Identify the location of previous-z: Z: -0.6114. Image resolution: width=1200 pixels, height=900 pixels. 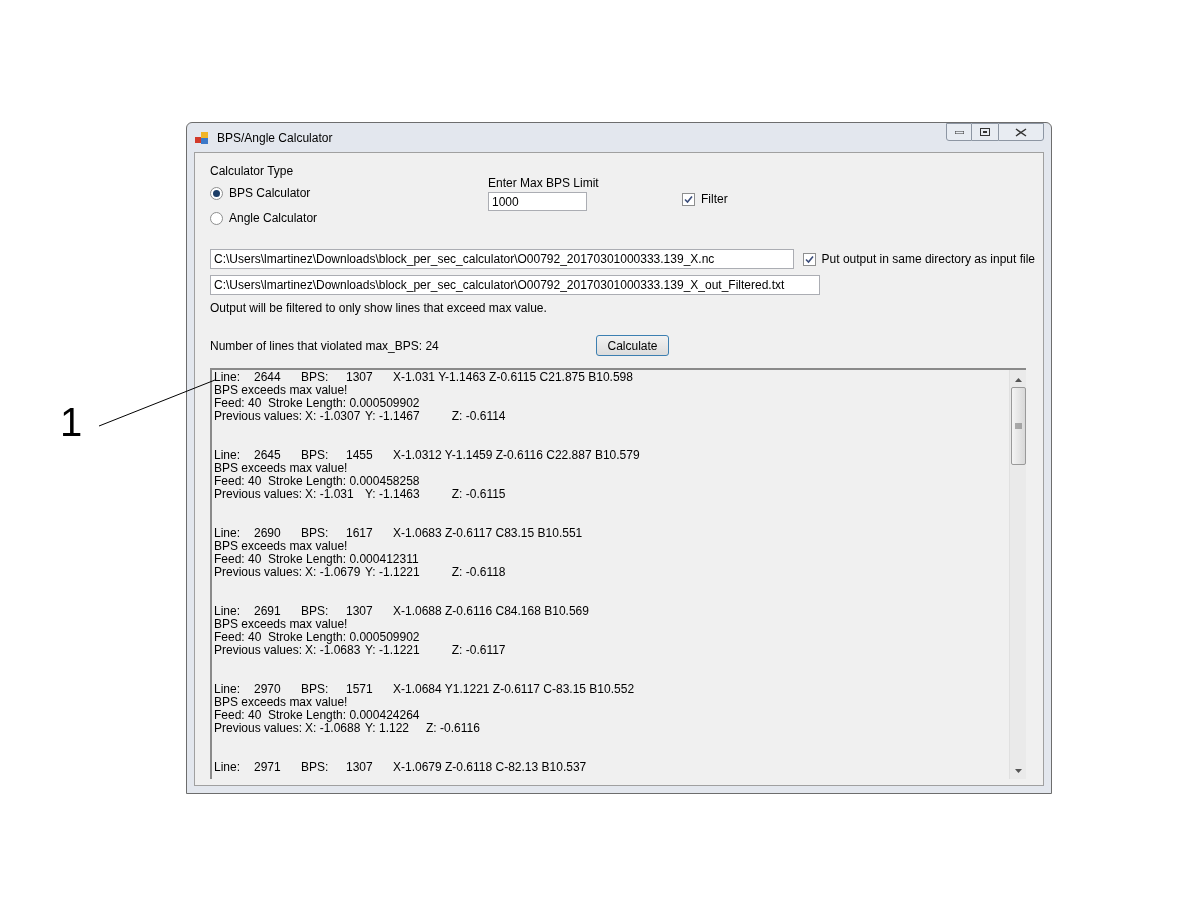
(478, 416).